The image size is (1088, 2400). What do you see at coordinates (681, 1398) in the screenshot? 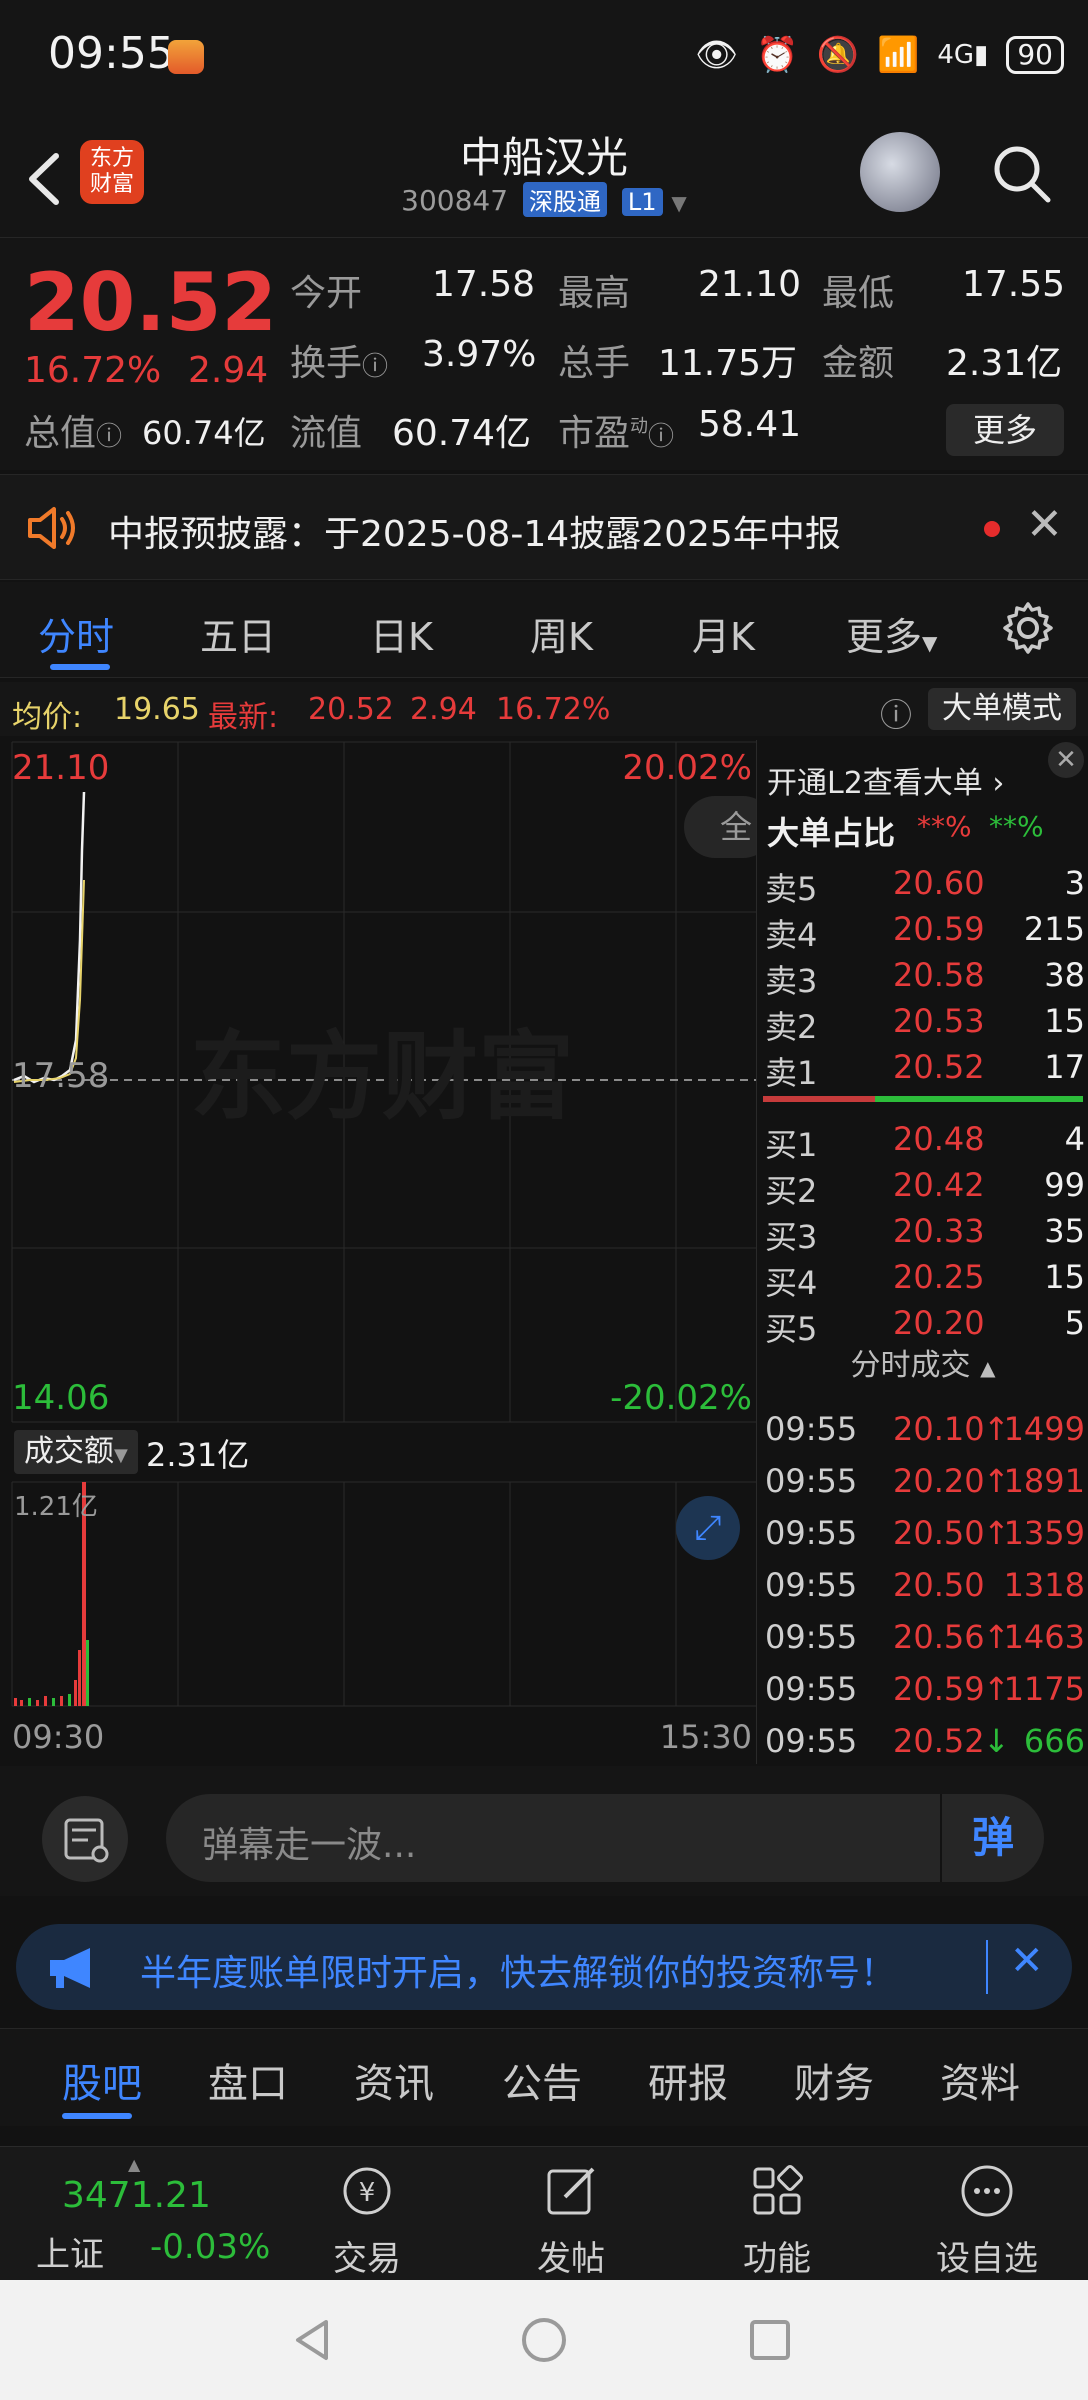
I see `chart-min-percent: -20.02%` at bounding box center [681, 1398].